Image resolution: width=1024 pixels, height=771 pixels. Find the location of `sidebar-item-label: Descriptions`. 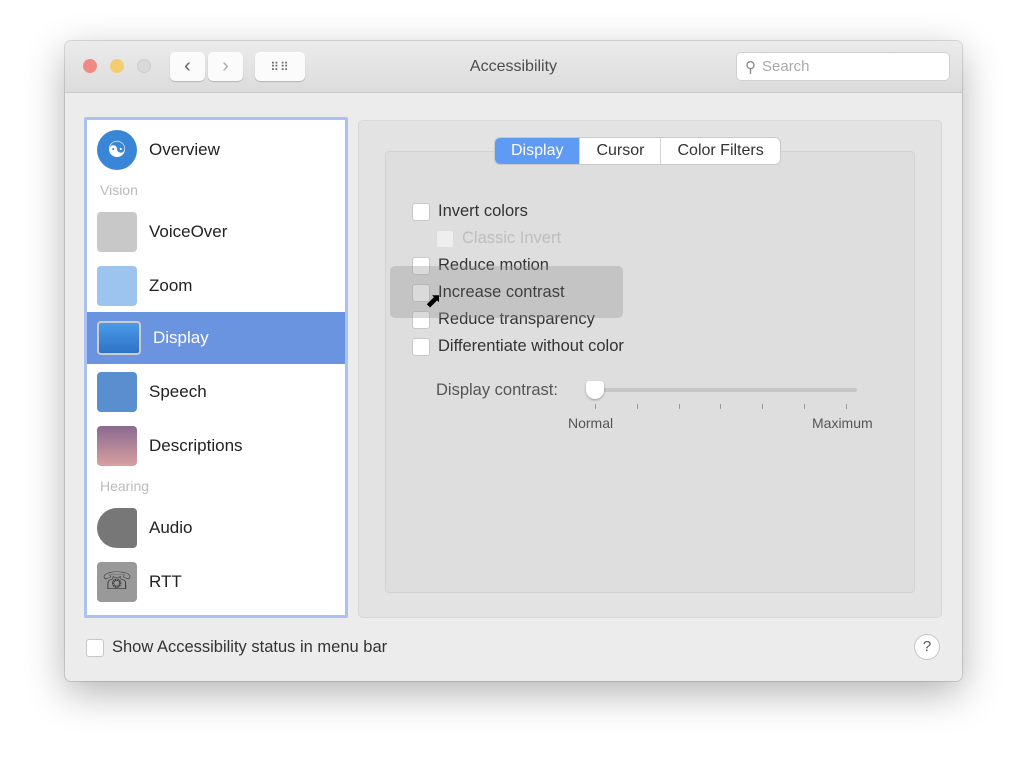

sidebar-item-label: Descriptions is located at coordinates (196, 445).